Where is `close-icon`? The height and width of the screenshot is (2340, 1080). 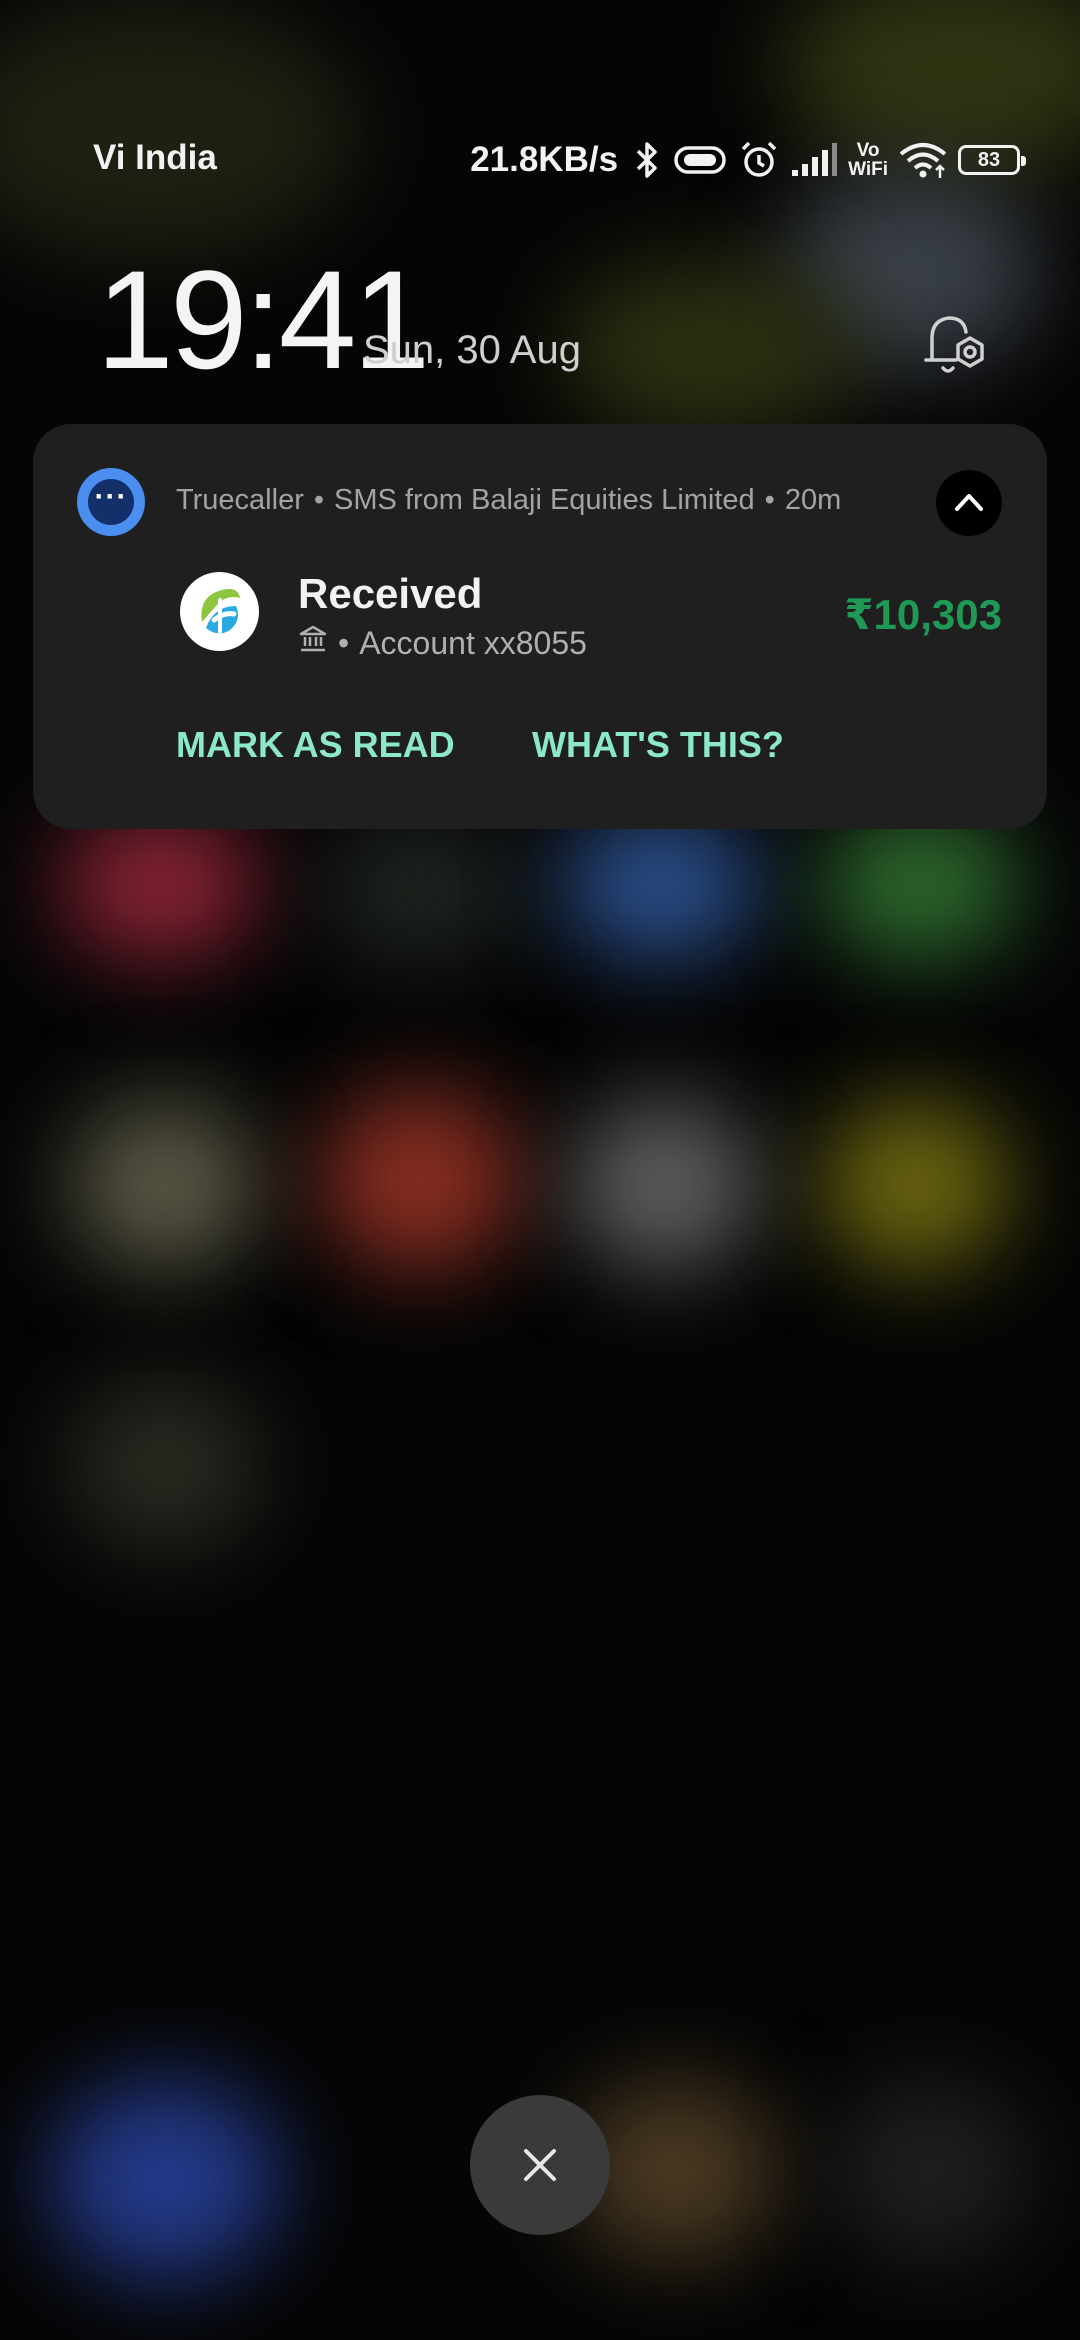 close-icon is located at coordinates (540, 2165).